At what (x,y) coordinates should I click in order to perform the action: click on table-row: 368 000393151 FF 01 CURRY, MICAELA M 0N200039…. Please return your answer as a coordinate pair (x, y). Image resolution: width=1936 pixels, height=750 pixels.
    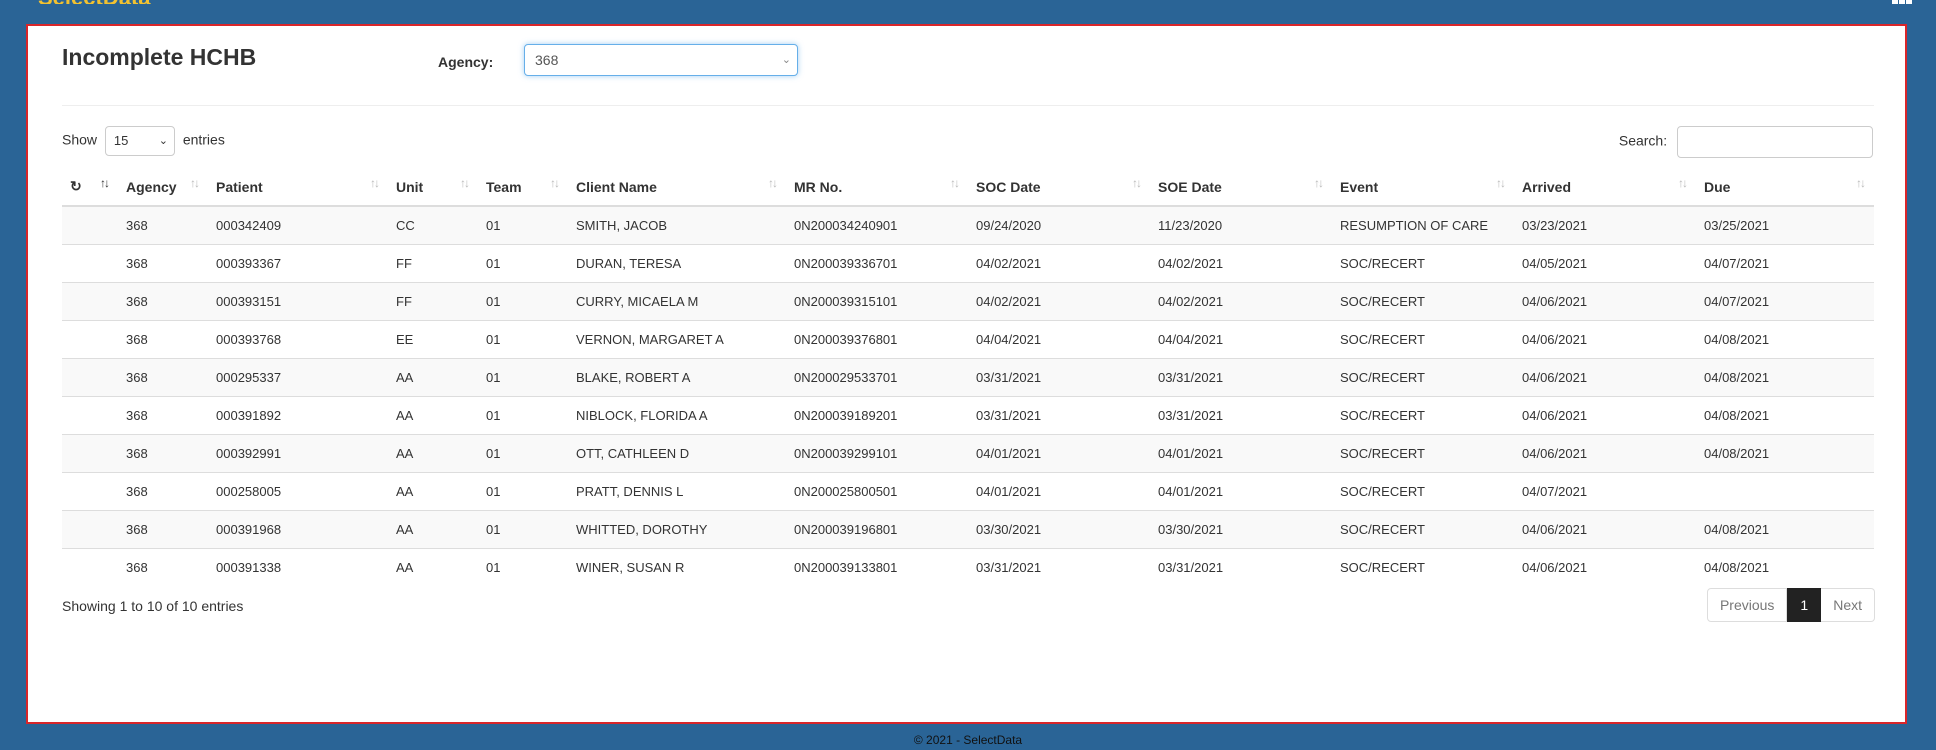
    Looking at the image, I should click on (968, 301).